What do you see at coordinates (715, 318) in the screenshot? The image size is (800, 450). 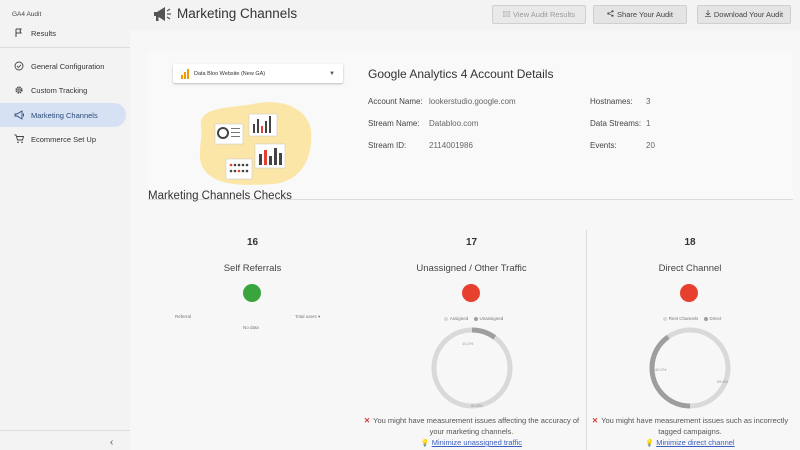 I see `legend-item: Direct` at bounding box center [715, 318].